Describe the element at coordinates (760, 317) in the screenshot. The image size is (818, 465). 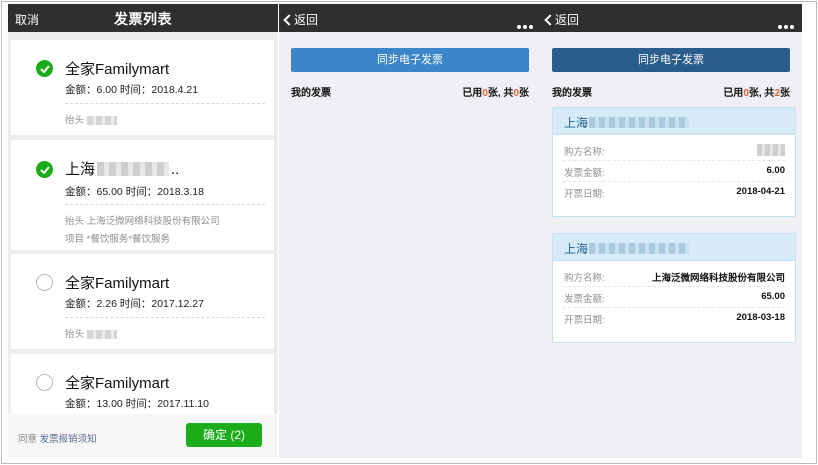
I see `date-value: 2018-03-18` at that location.